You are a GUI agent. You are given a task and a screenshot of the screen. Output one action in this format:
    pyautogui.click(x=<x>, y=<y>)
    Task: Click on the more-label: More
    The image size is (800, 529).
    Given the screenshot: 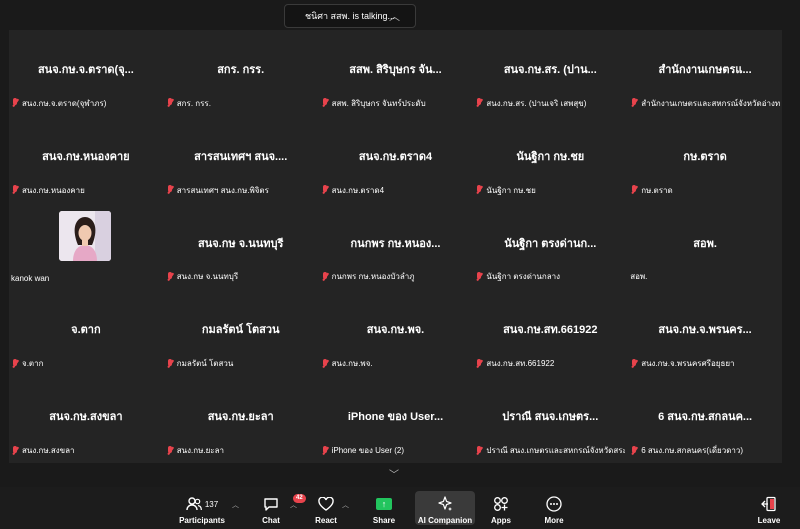 What is the action you would take?
    pyautogui.click(x=554, y=520)
    